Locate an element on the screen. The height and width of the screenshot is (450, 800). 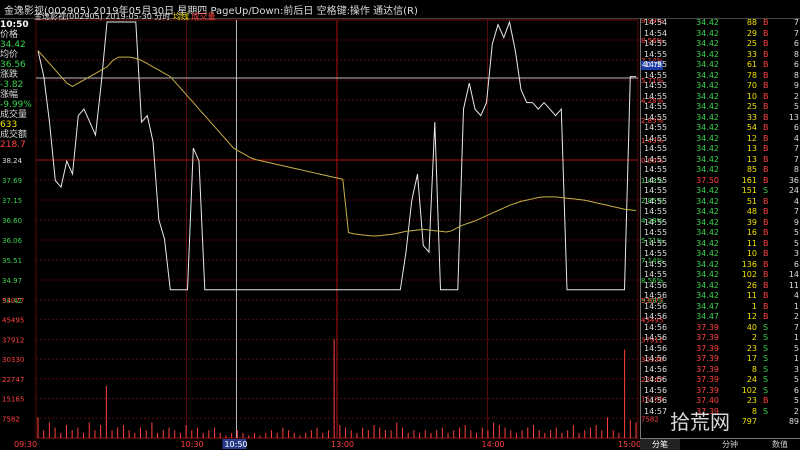
tick-volume: 102 is located at coordinates (749, 390).